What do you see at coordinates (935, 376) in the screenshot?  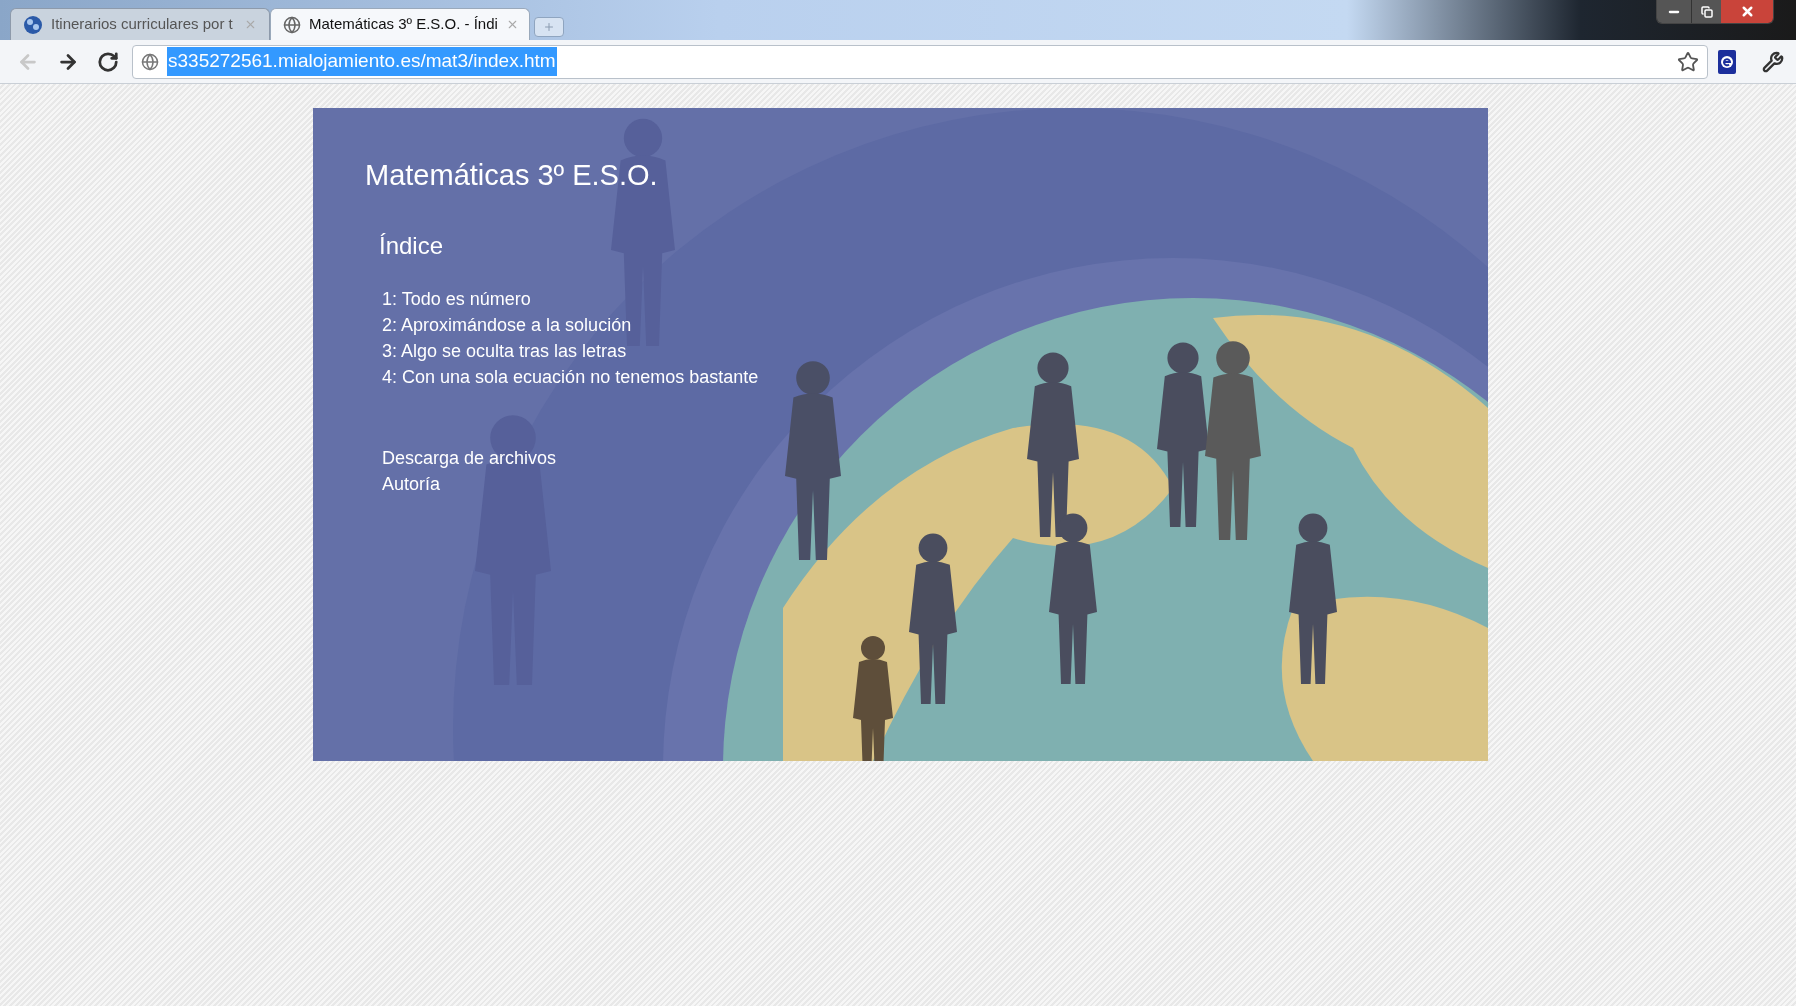 I see `chapter-link: 4: Con una sola ecuación no tenemos bastante` at bounding box center [935, 376].